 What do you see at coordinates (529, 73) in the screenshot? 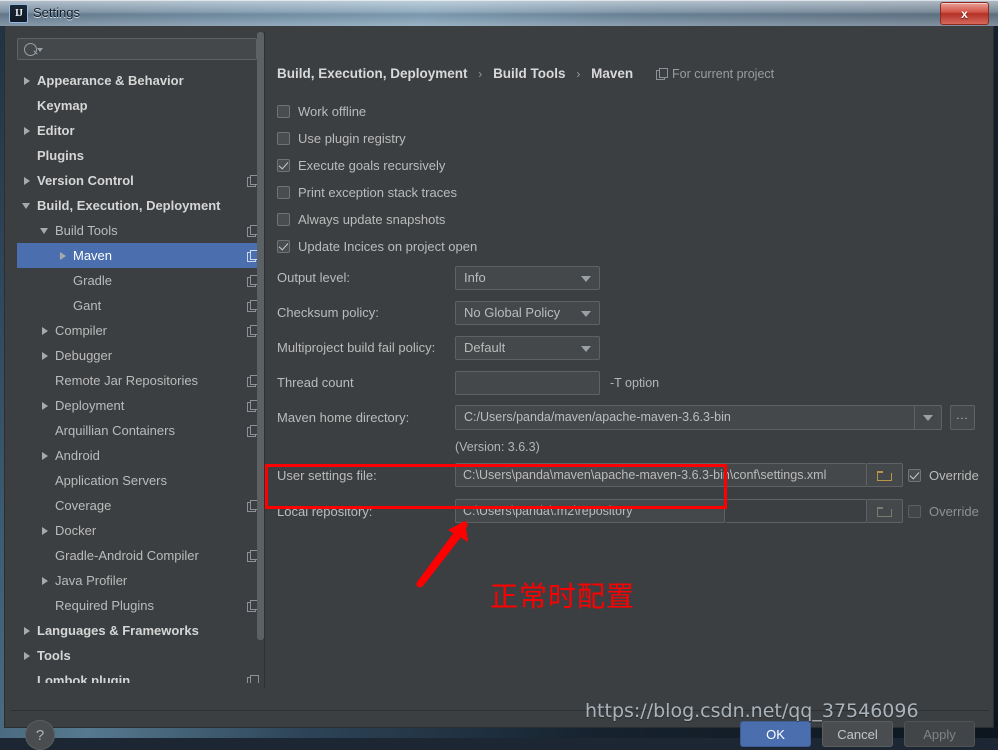
I see `breadcrumb-part-2: Build Tools` at bounding box center [529, 73].